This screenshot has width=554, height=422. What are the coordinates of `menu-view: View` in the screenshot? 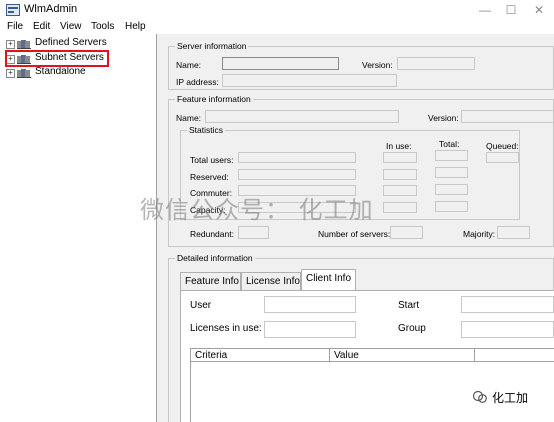 It's located at (71, 26).